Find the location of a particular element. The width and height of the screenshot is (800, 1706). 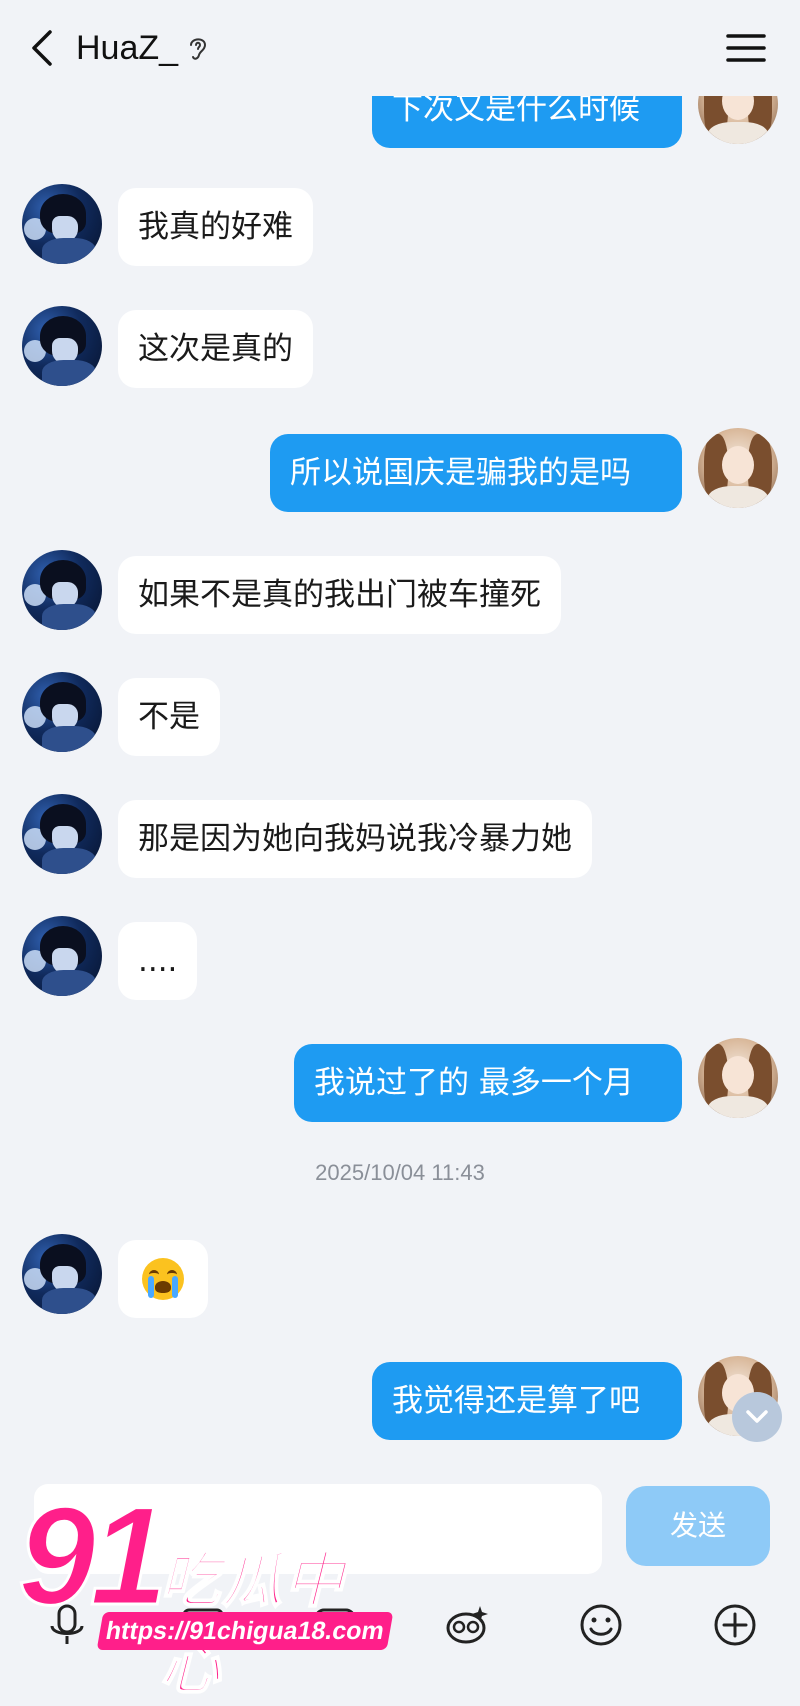

watermark-number: 91 is located at coordinates (93, 1555).